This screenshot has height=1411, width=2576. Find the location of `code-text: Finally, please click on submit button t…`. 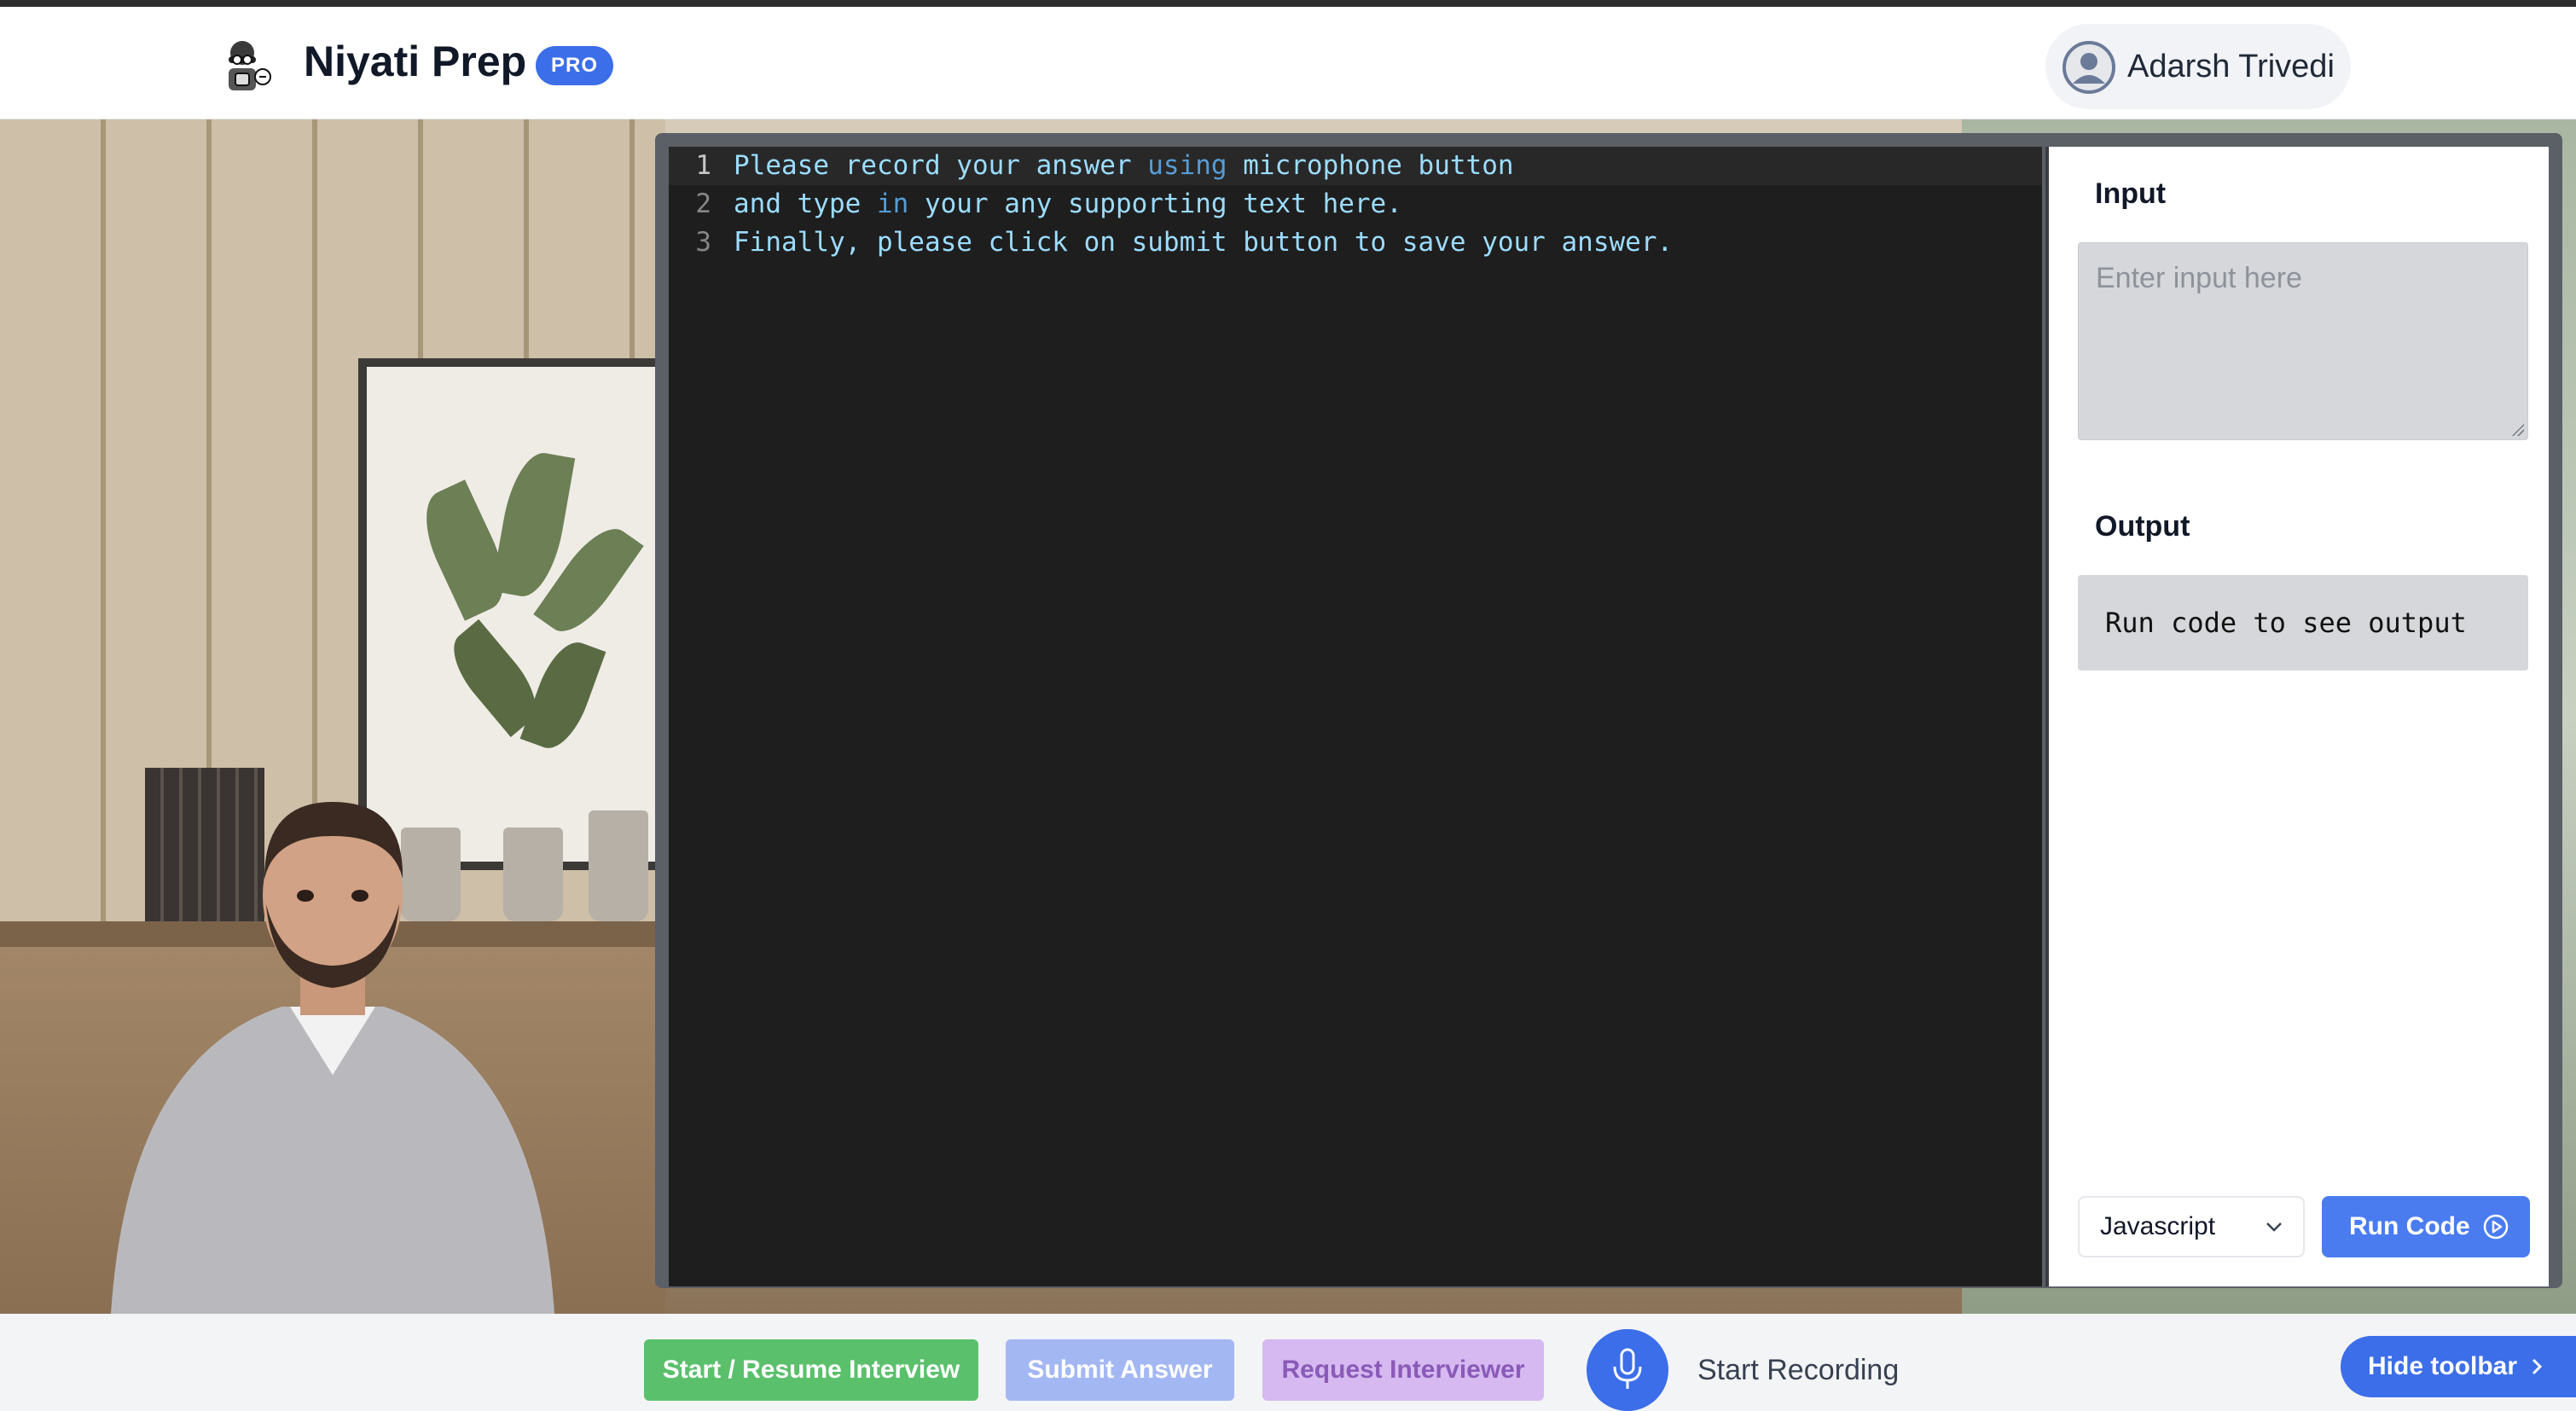

code-text: Finally, please click on submit button t… is located at coordinates (1204, 242).